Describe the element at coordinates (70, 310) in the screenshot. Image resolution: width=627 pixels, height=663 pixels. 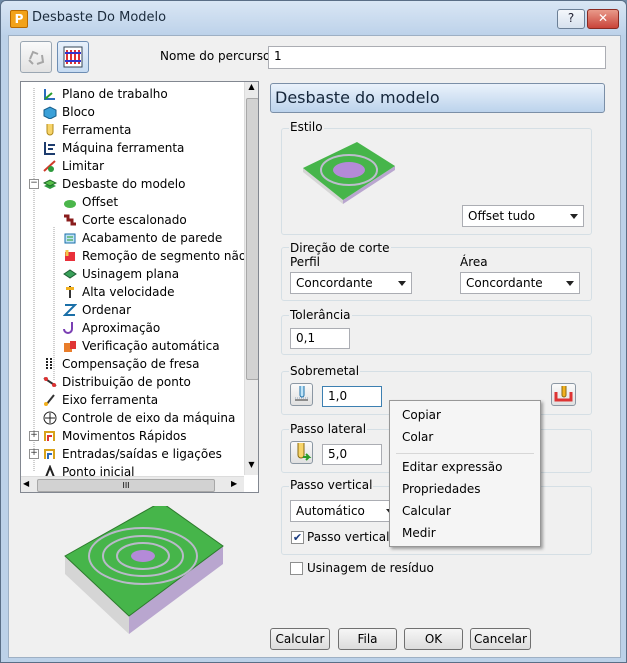
I see `order-icon` at that location.